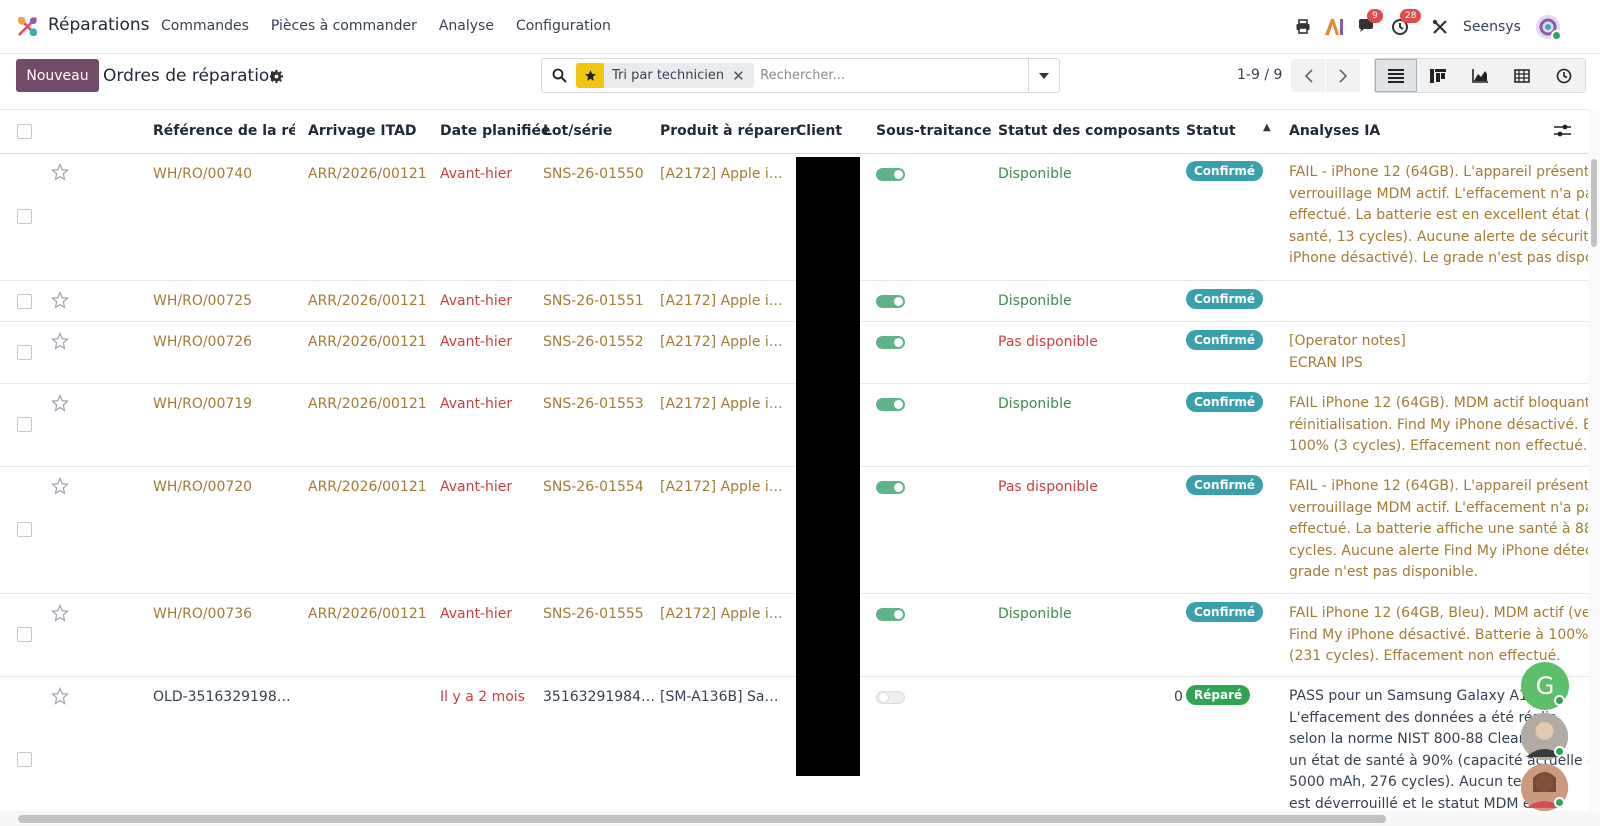 This screenshot has width=1600, height=826. What do you see at coordinates (1480, 75) in the screenshot?
I see `graph-view-icon` at bounding box center [1480, 75].